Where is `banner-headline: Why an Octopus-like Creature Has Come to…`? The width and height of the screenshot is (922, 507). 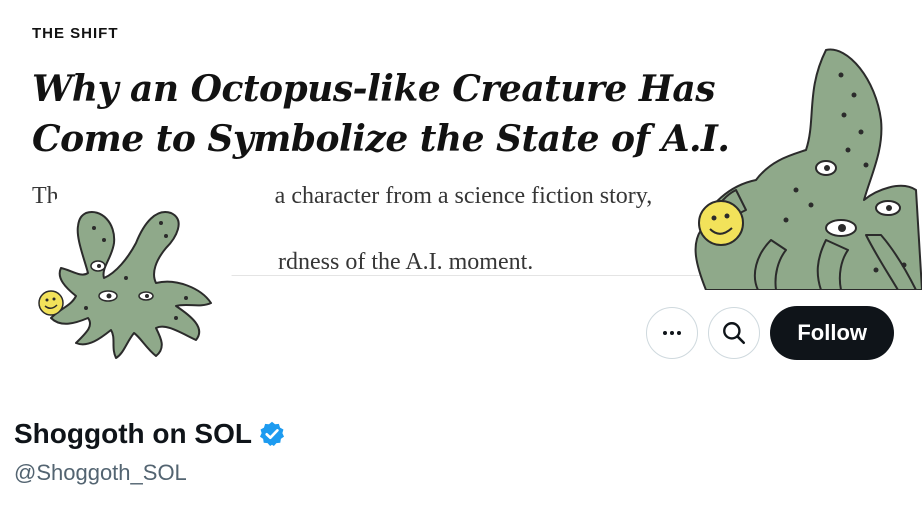
banner-headline: Why an Octopus-like Creature Has Come to… is located at coordinates (382, 114).